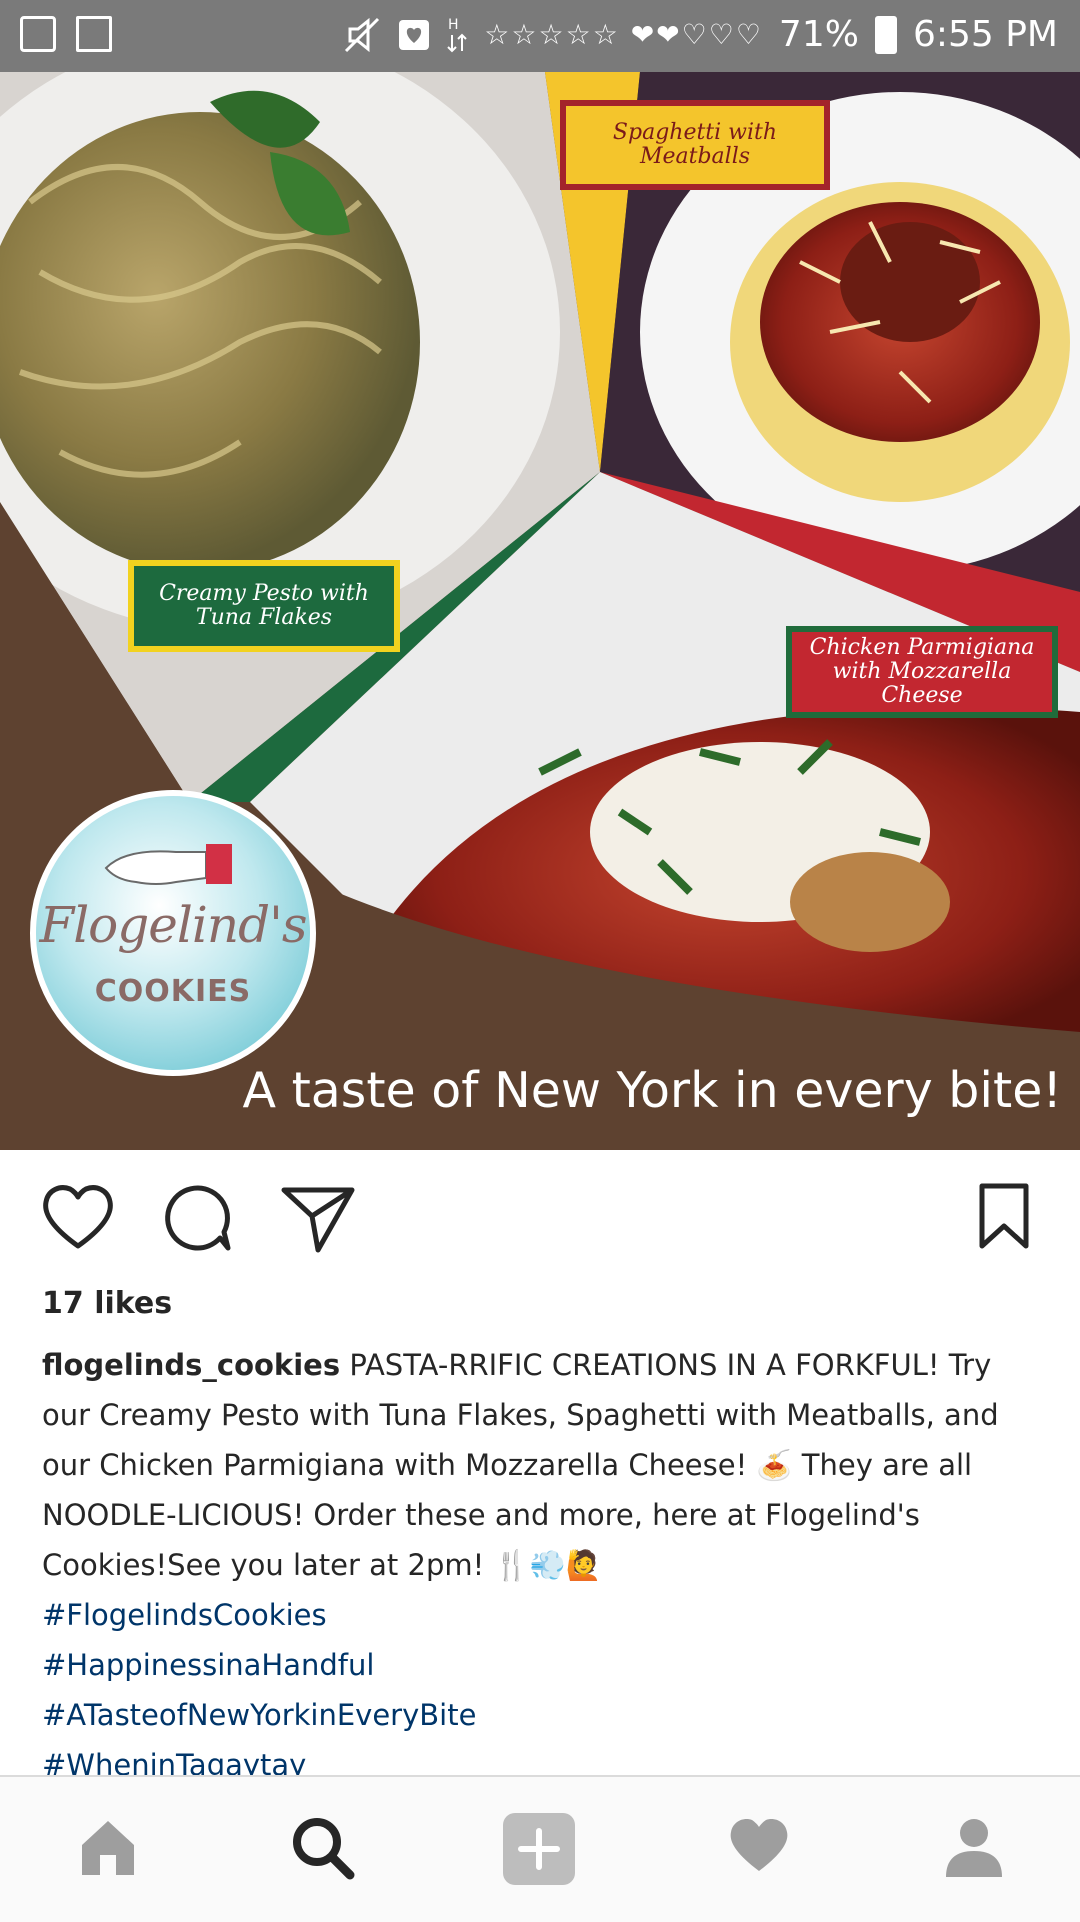  I want to click on battery-icon, so click(885, 34).